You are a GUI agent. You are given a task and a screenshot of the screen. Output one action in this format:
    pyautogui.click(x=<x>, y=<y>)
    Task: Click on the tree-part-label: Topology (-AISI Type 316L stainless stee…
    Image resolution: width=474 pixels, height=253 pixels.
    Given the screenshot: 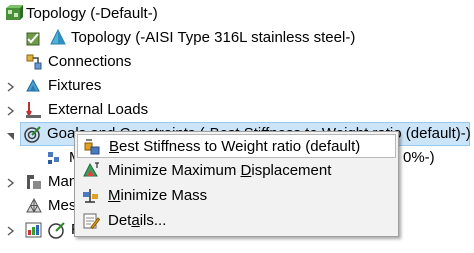 What is the action you would take?
    pyautogui.click(x=213, y=37)
    